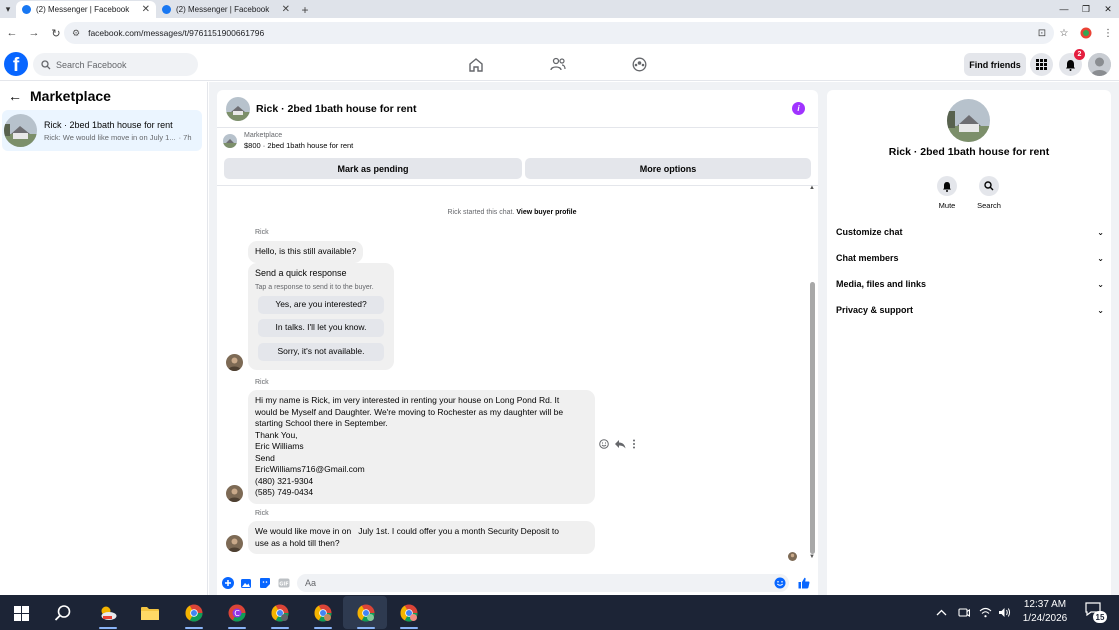 This screenshot has height=630, width=1119. I want to click on facebook-logo-icon: f, so click(16, 64).